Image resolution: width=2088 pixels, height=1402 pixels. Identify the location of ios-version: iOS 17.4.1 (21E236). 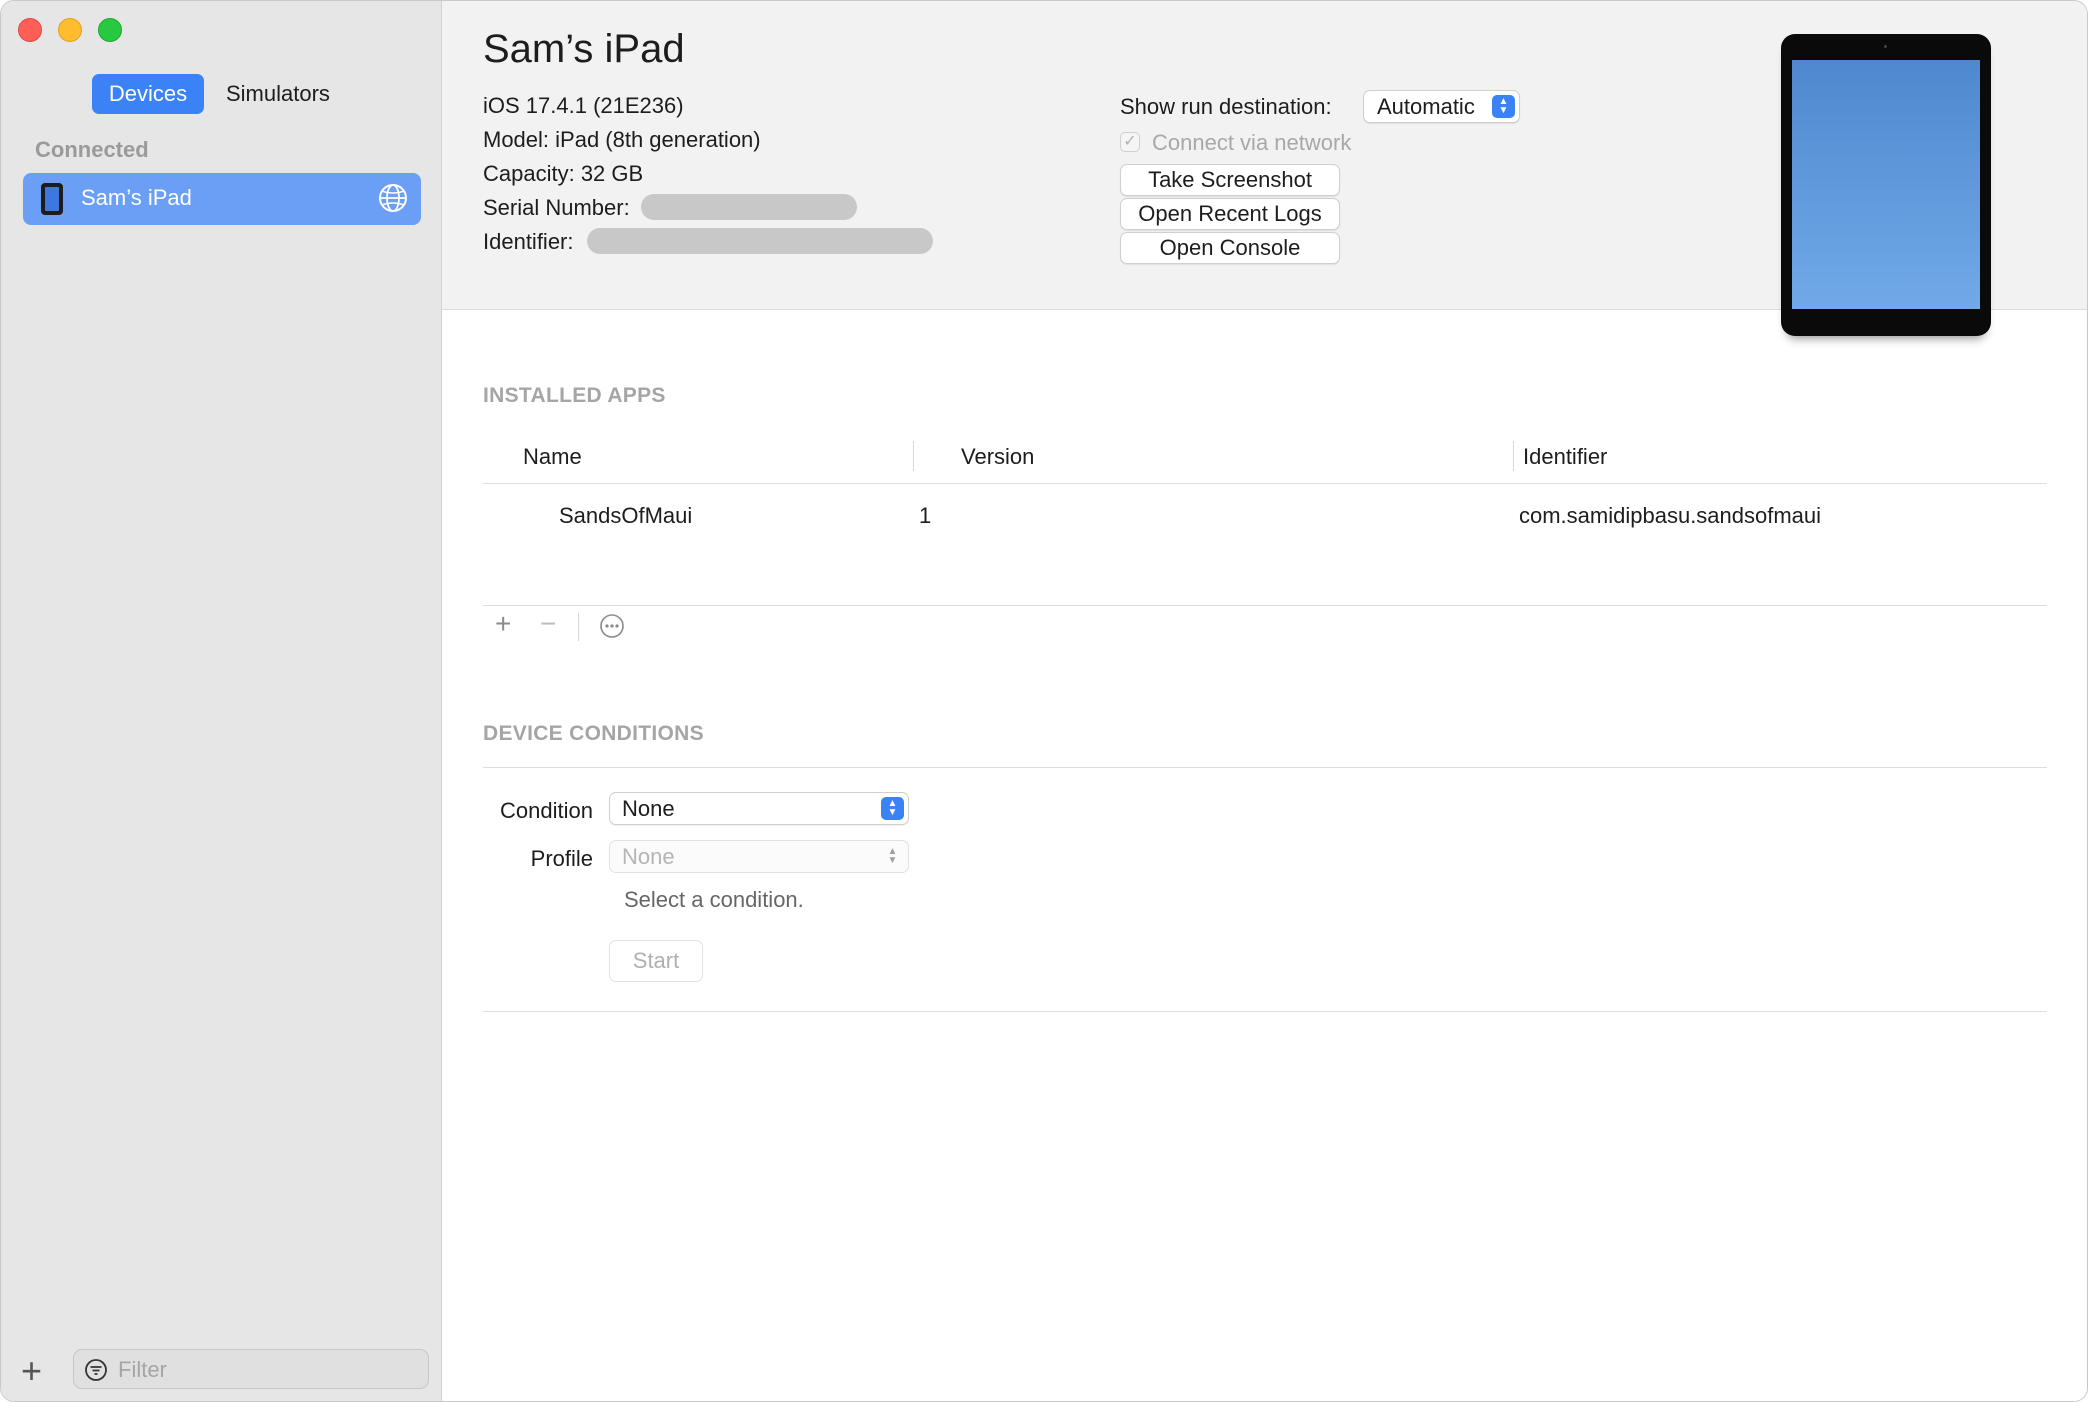
(583, 105).